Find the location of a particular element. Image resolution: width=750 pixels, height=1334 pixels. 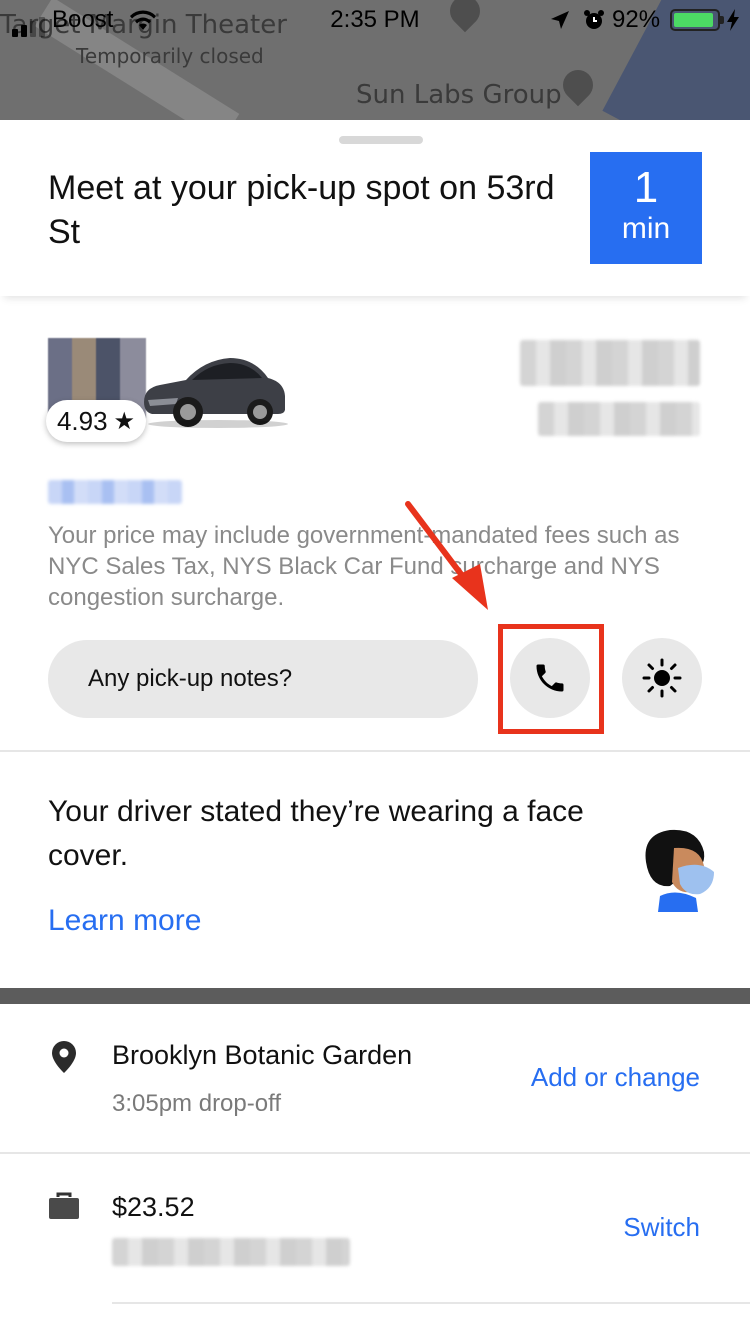

learn-more-link: Learn more is located at coordinates (124, 921).